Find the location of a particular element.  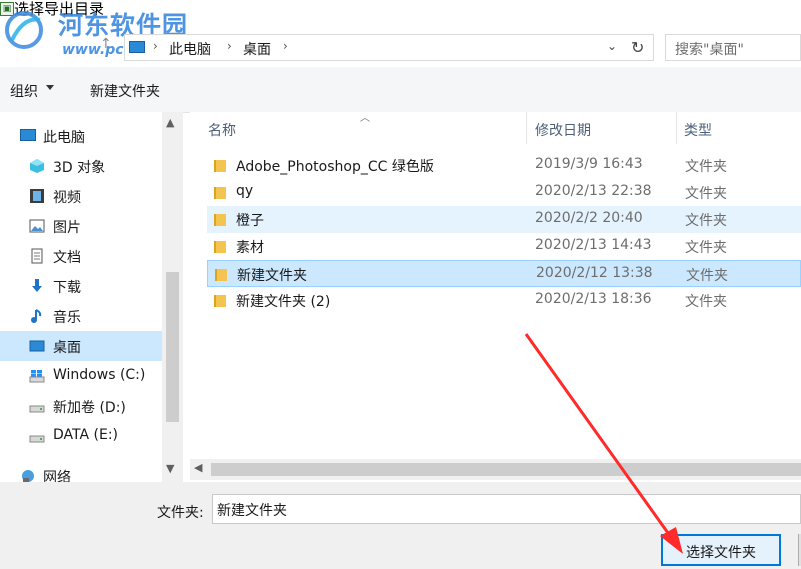

address-bar: › 此电脑 › 桌面 › ⌄ ↻ is located at coordinates (389, 47).